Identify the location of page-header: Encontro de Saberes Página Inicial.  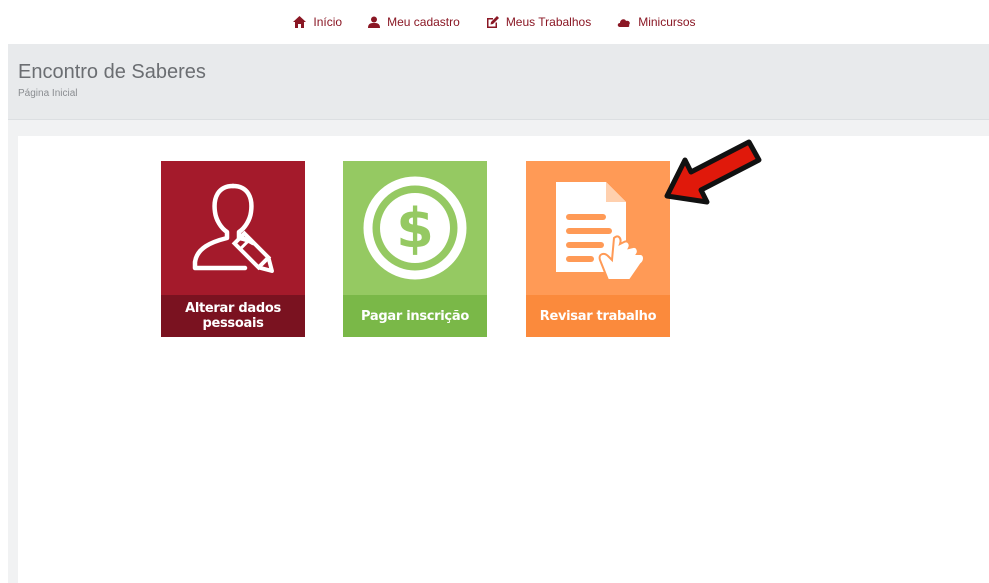
(498, 82).